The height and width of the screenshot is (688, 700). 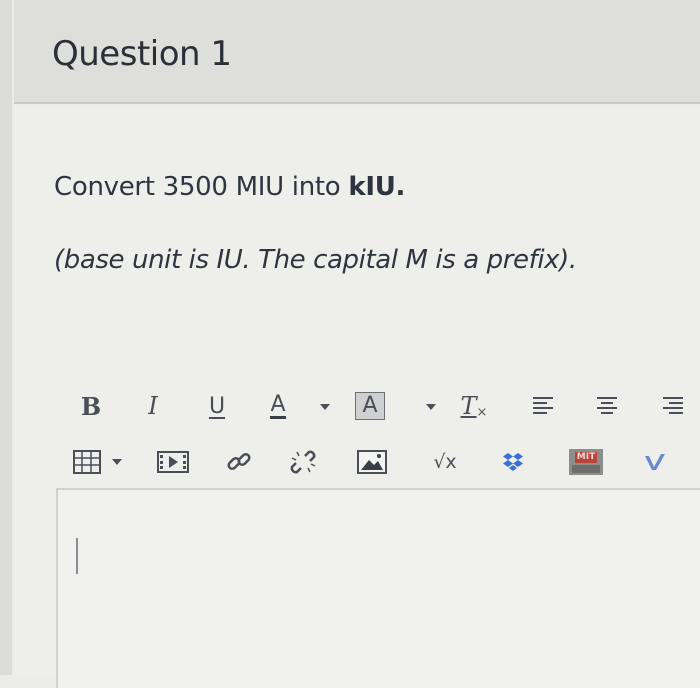 I want to click on link-icon, so click(x=239, y=462).